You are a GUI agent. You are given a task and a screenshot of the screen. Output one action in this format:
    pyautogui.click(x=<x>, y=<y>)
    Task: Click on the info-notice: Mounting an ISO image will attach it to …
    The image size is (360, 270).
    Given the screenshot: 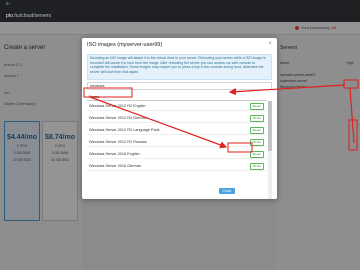 What is the action you would take?
    pyautogui.click(x=179, y=67)
    